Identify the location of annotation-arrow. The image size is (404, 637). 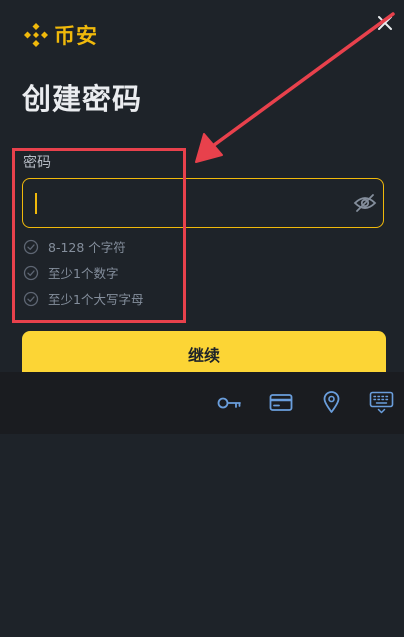
(295, 87).